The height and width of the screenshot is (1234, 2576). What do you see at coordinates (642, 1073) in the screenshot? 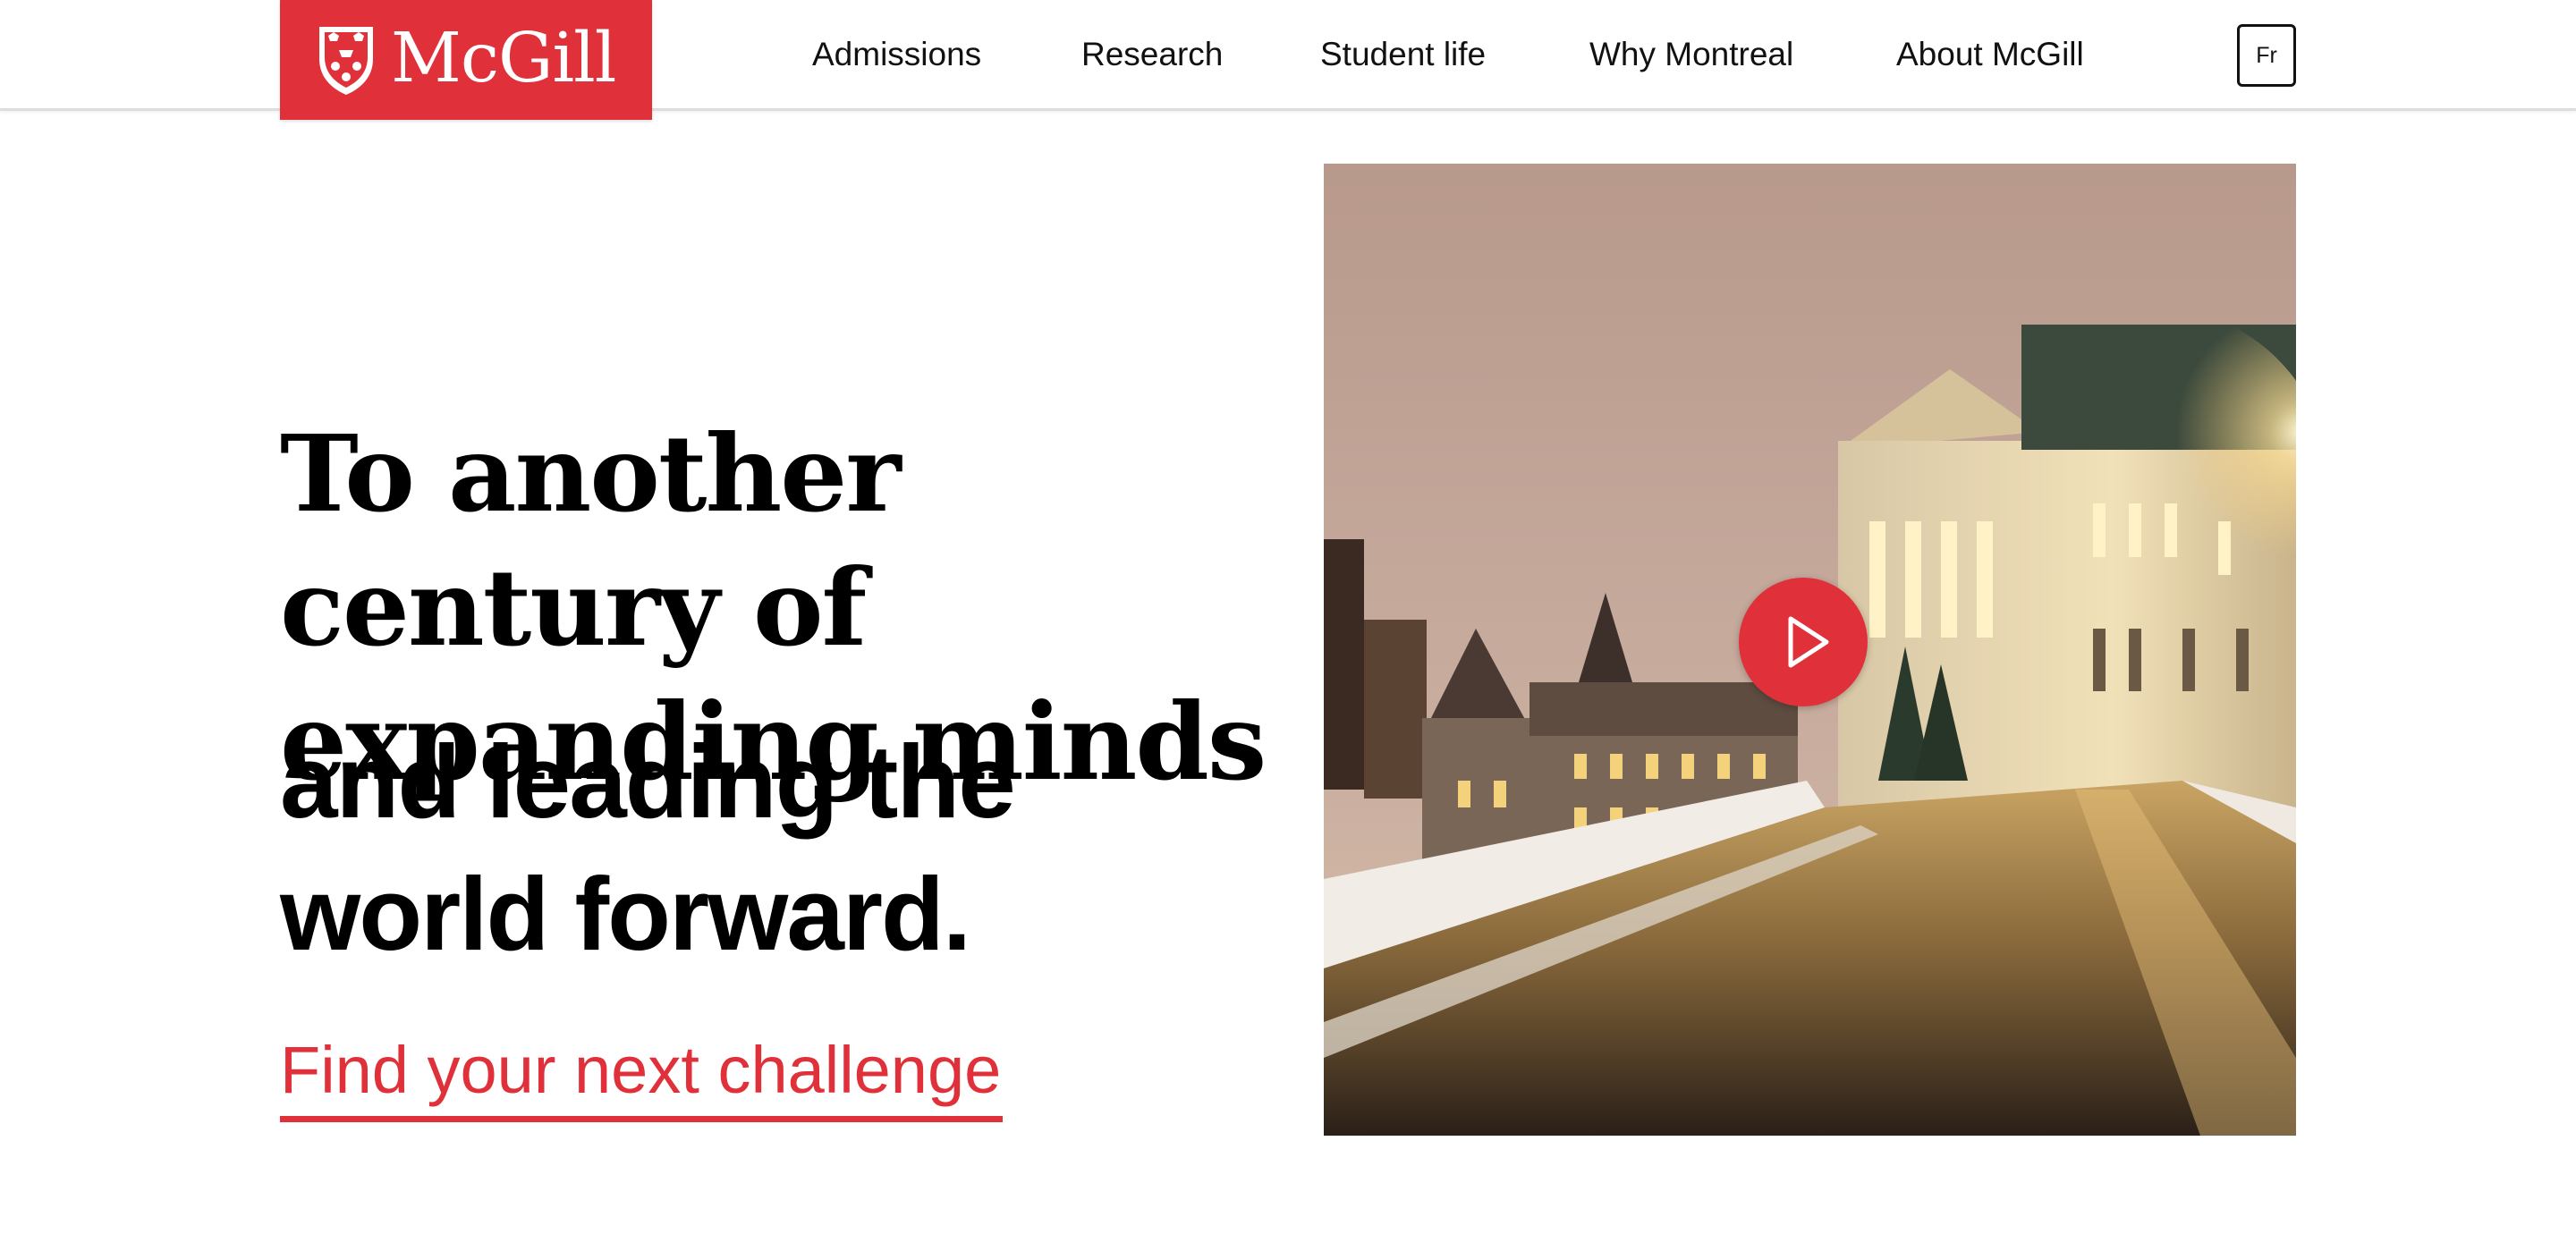
I see `find-next-challenge-link: Find your next challenge` at bounding box center [642, 1073].